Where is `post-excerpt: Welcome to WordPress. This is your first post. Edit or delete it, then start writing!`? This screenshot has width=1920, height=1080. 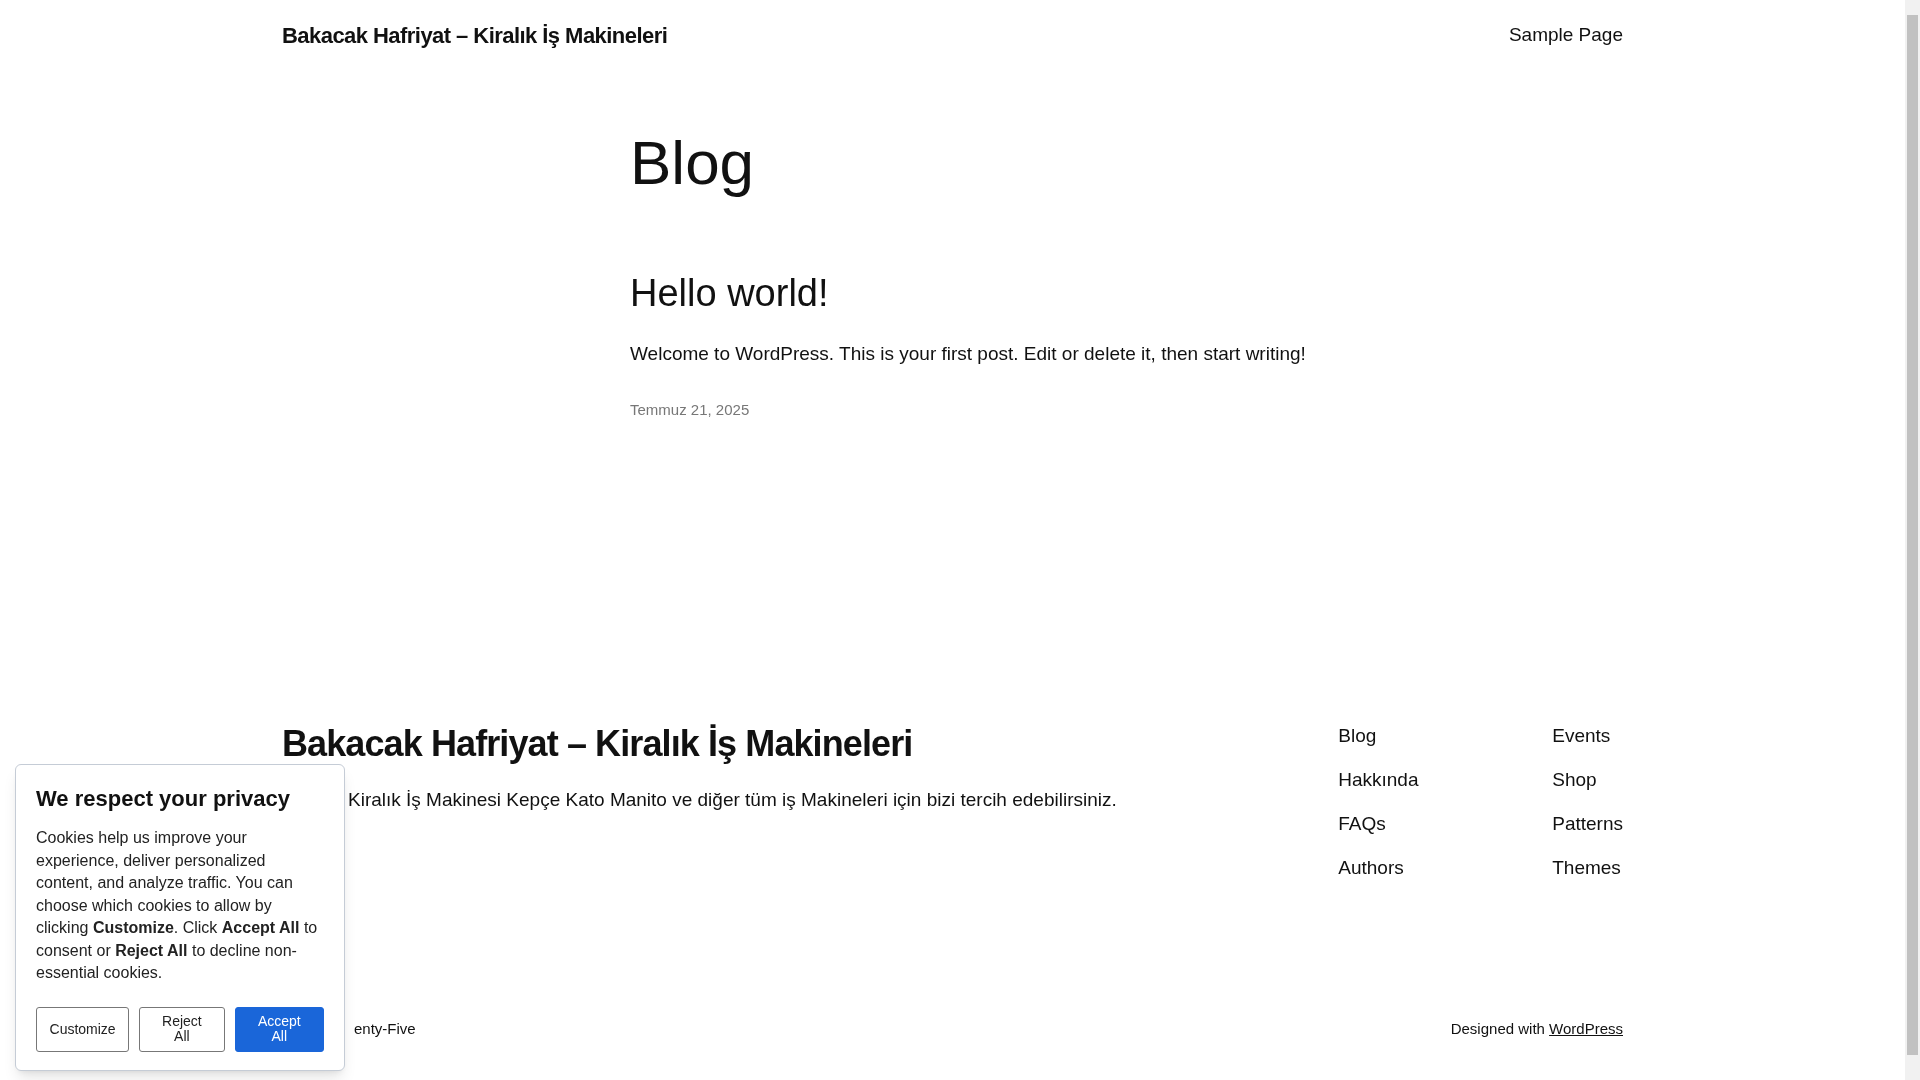
post-excerpt: Welcome to WordPress. This is your first post. Edit or delete it, then start writing! is located at coordinates (968, 354).